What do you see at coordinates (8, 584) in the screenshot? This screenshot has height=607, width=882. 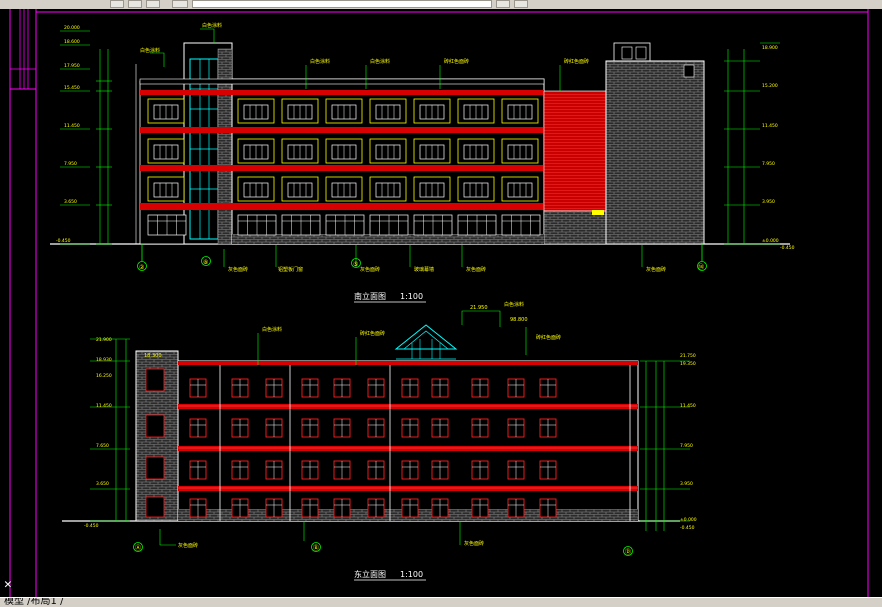 I see `ucs-icon: ✕` at bounding box center [8, 584].